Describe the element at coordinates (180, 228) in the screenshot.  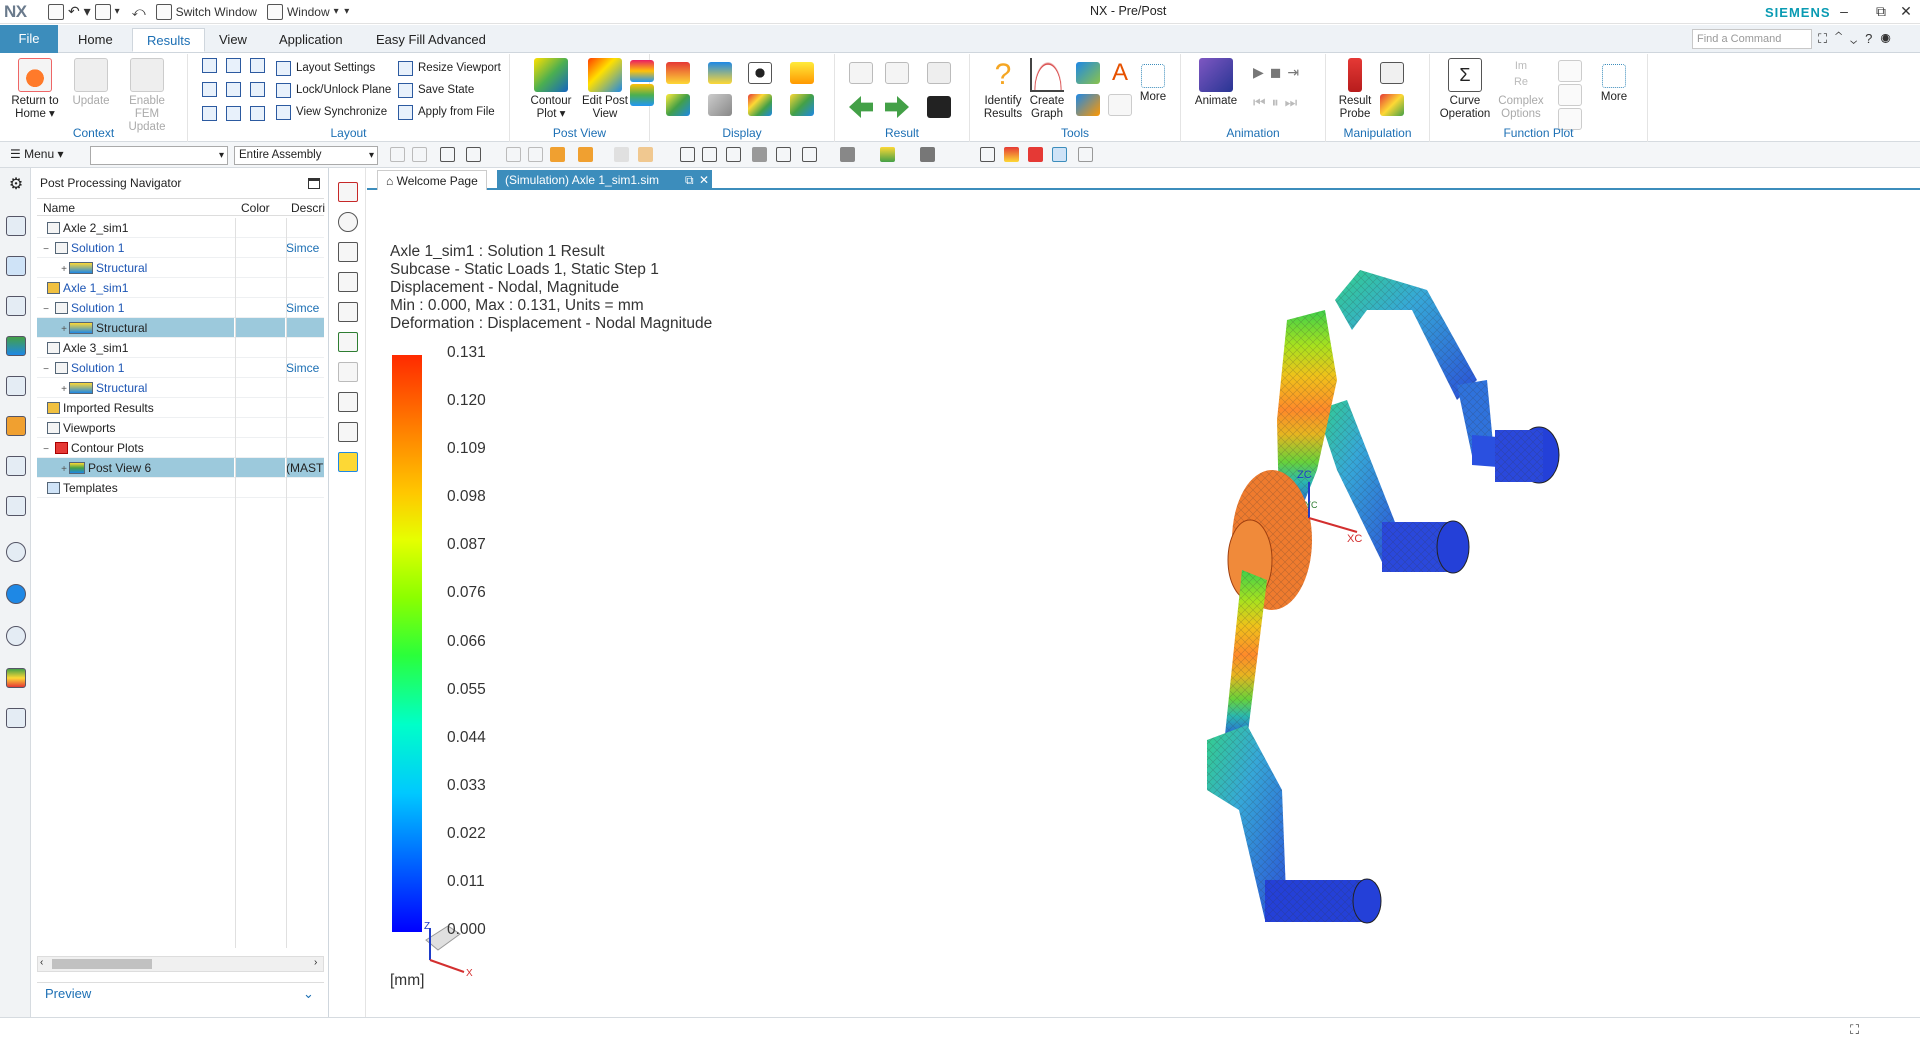
I see `tree-row-axle2-sim: Axle 2_sim1` at that location.